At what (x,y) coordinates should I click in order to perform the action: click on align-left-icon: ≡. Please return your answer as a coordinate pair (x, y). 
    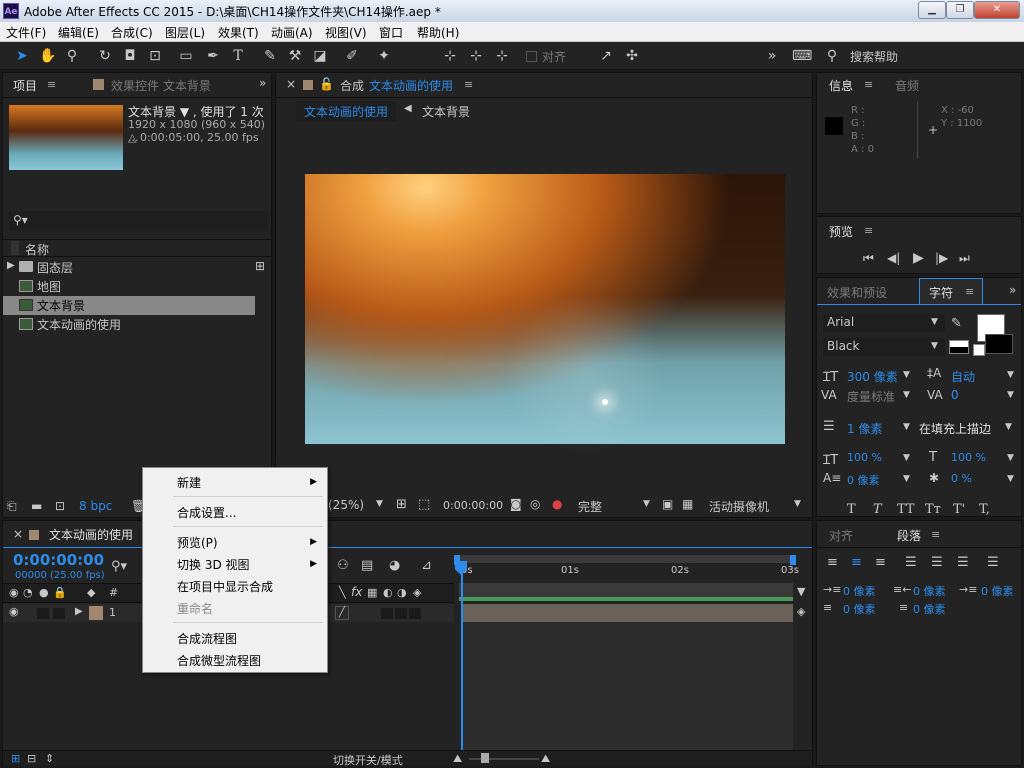
    Looking at the image, I should click on (832, 562).